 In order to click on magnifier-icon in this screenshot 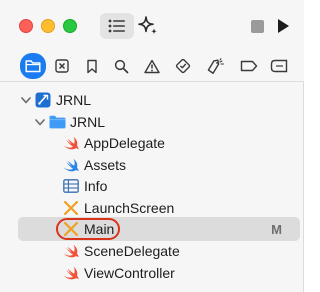, I will do `click(121, 66)`.